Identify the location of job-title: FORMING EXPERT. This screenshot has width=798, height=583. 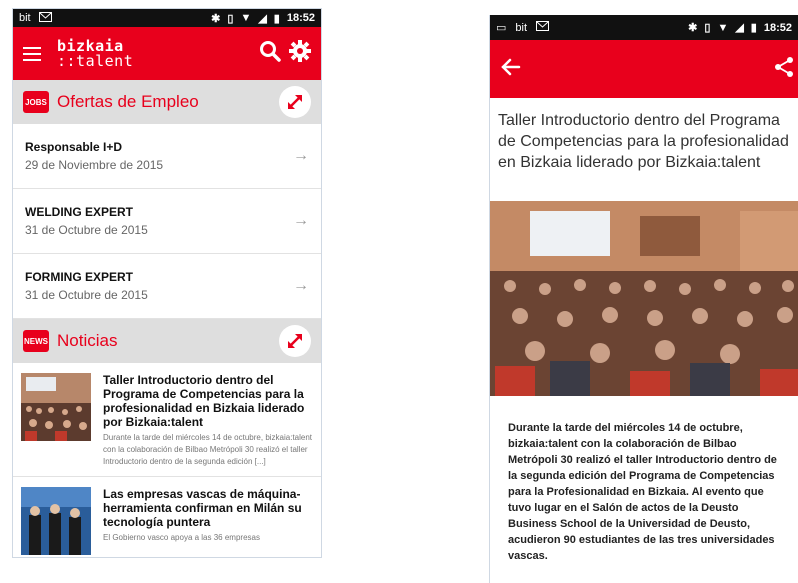
(79, 277).